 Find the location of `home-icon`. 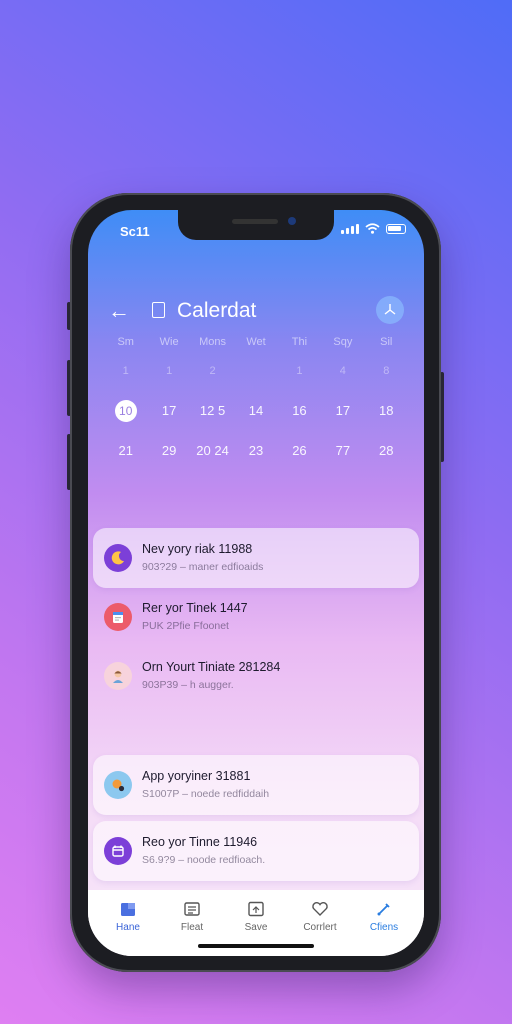

home-icon is located at coordinates (128, 909).